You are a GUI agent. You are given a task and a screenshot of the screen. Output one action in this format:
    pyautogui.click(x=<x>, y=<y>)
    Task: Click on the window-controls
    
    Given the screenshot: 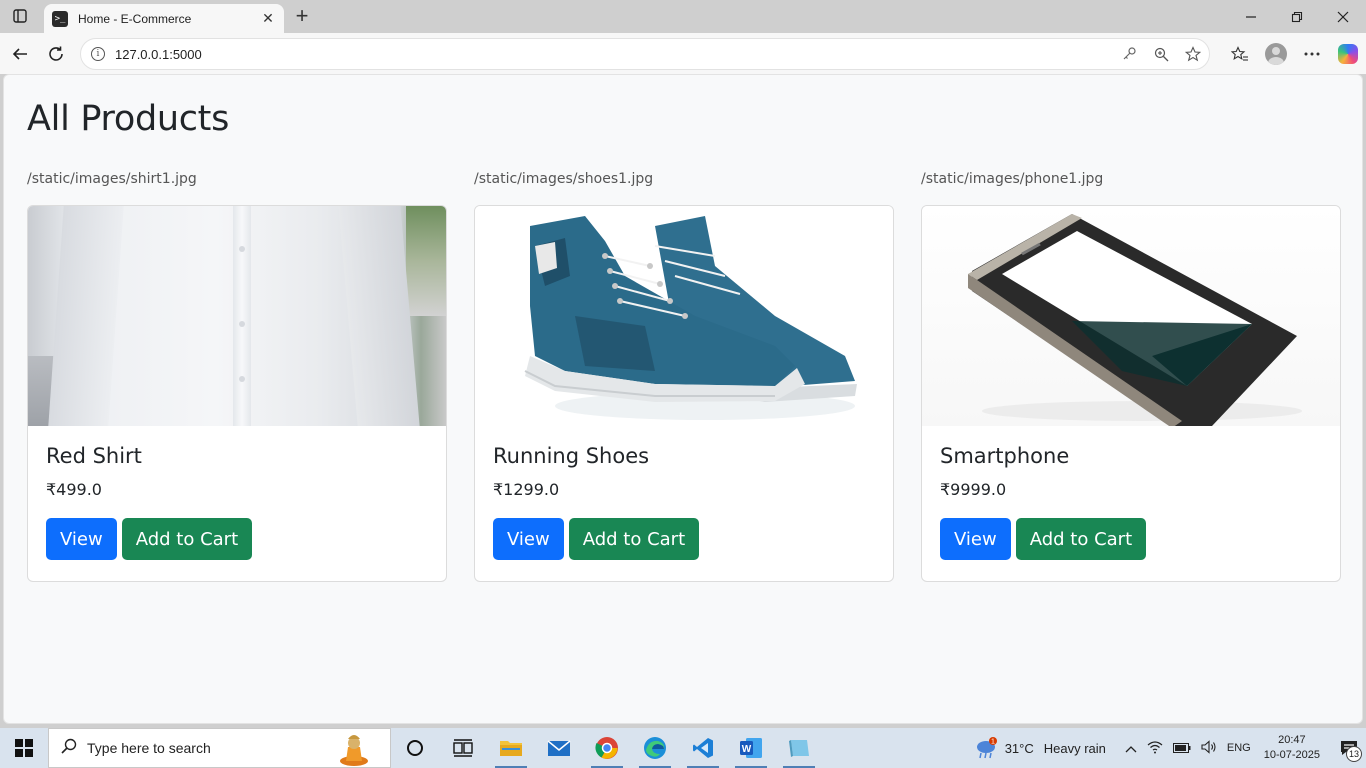 What is the action you would take?
    pyautogui.click(x=1297, y=16)
    